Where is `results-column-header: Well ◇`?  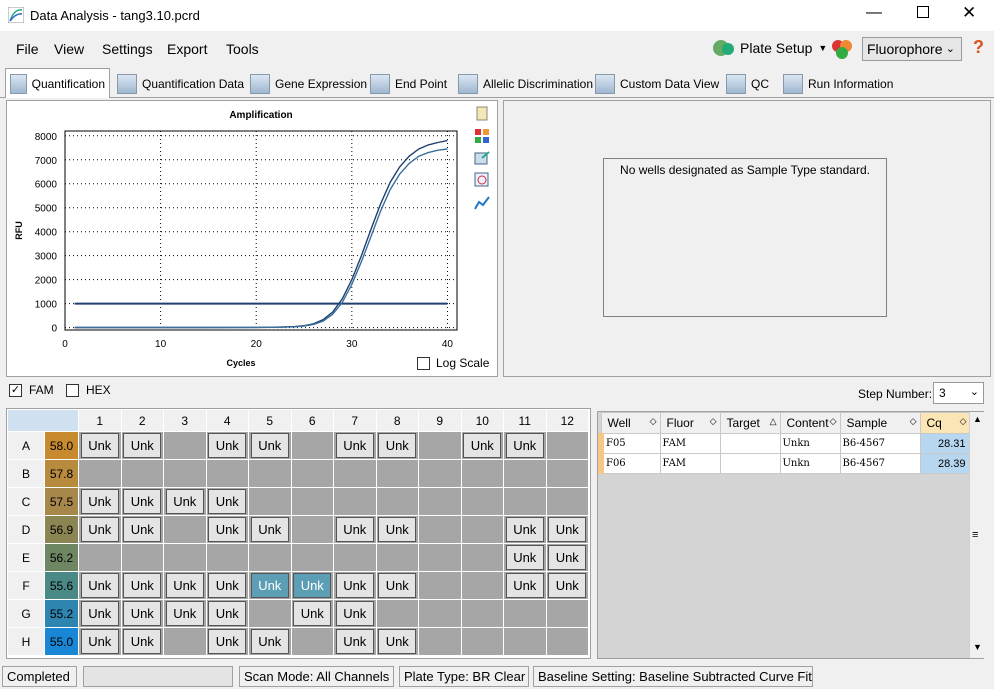 results-column-header: Well ◇ is located at coordinates (630, 423).